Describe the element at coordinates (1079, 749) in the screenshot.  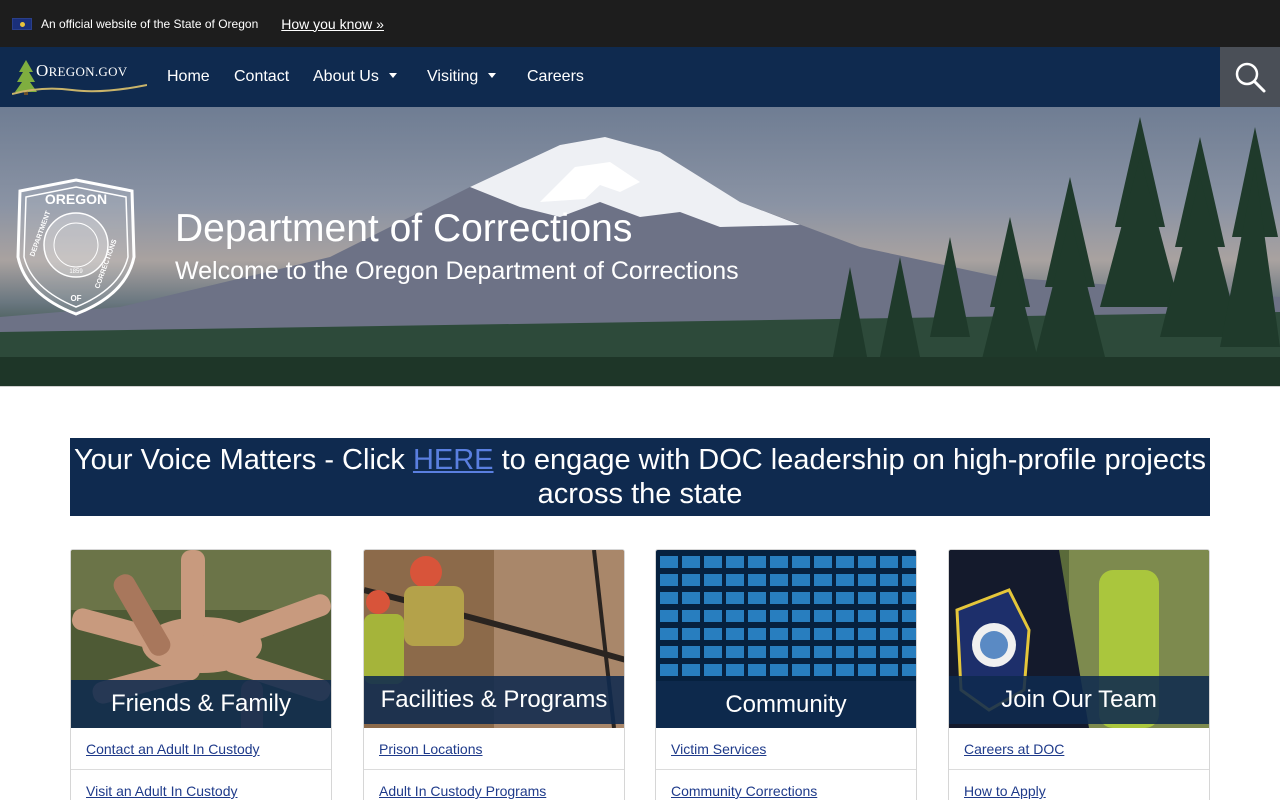
I see `card-link: Careers at DOC` at that location.